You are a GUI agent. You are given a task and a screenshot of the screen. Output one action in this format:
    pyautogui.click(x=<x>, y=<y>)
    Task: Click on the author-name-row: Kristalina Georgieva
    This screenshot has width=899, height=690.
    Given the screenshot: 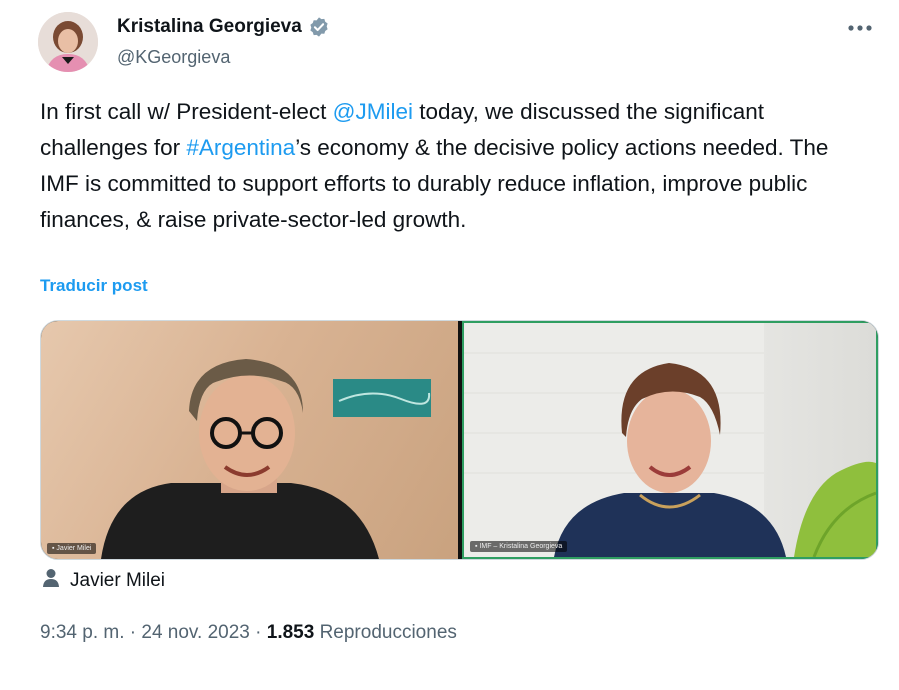 What is the action you would take?
    pyautogui.click(x=223, y=27)
    